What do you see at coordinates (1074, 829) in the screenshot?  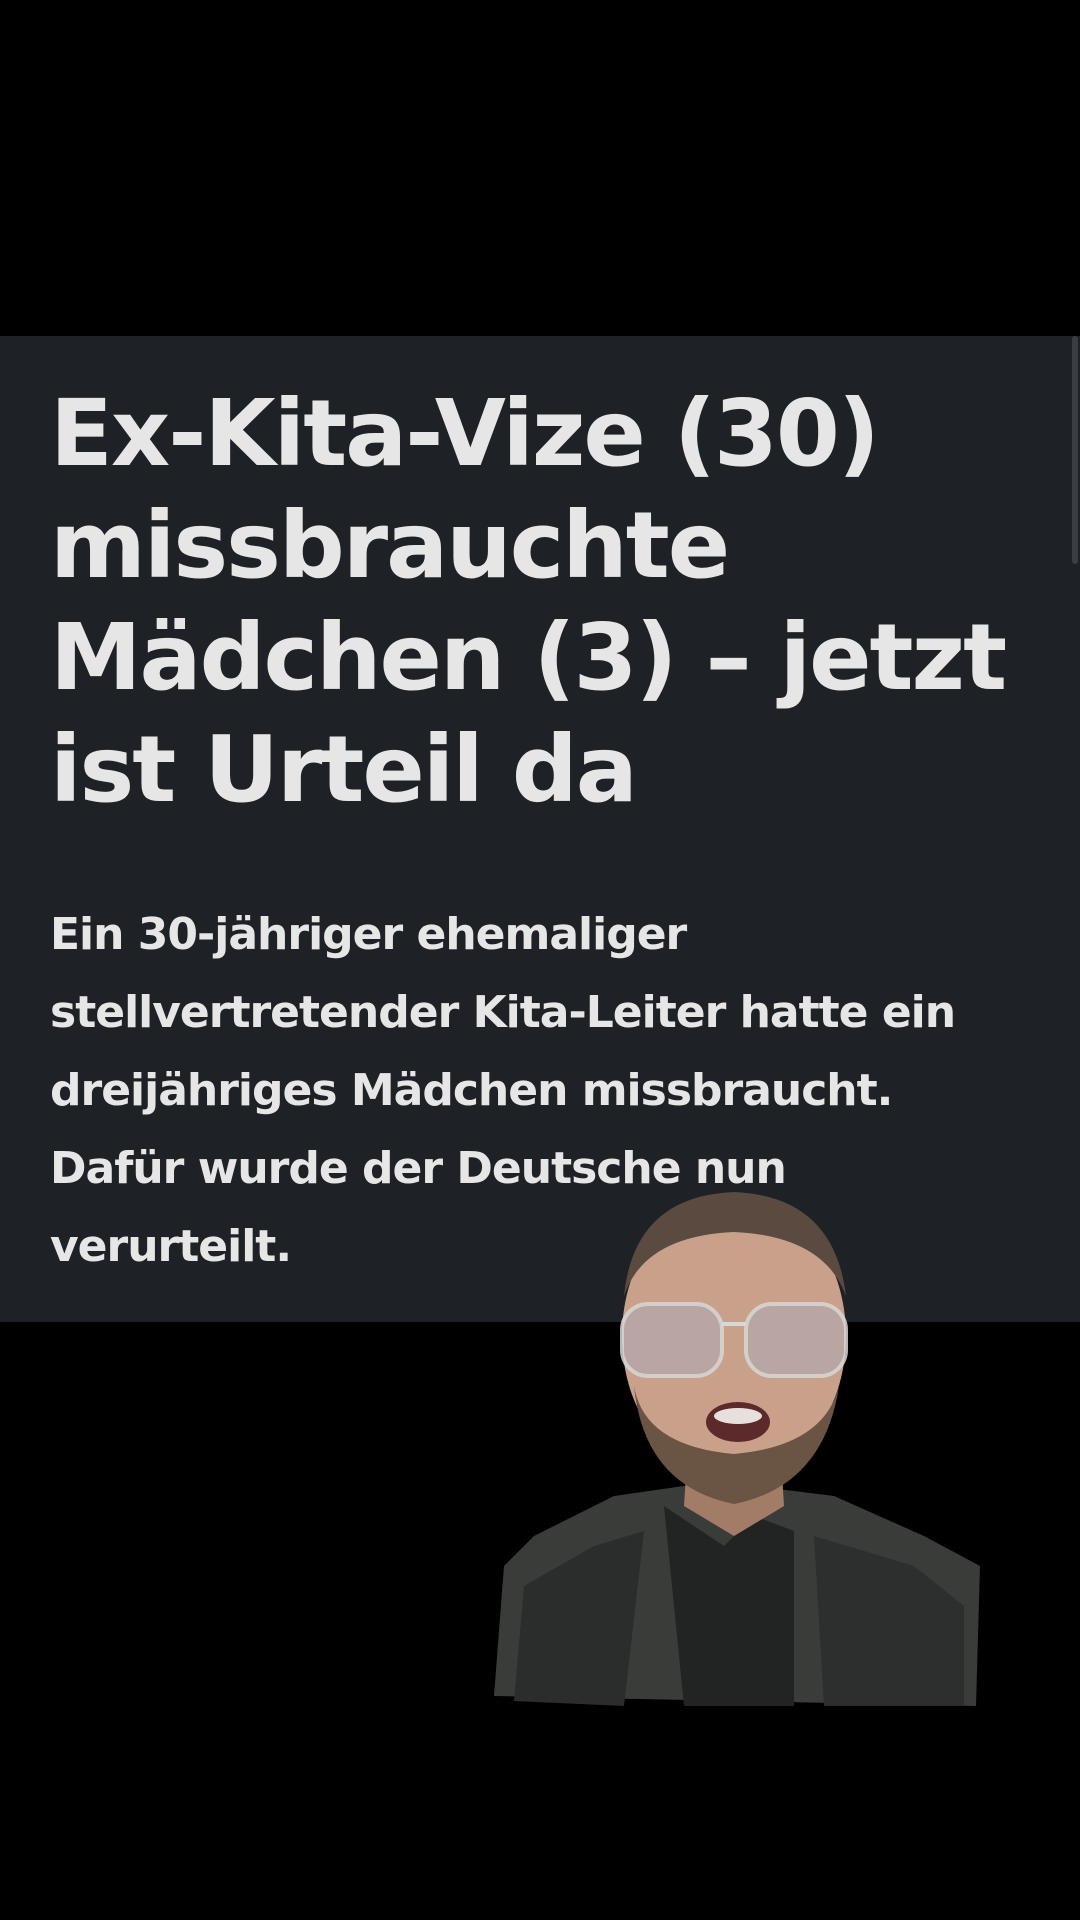 I see `scrollbar` at bounding box center [1074, 829].